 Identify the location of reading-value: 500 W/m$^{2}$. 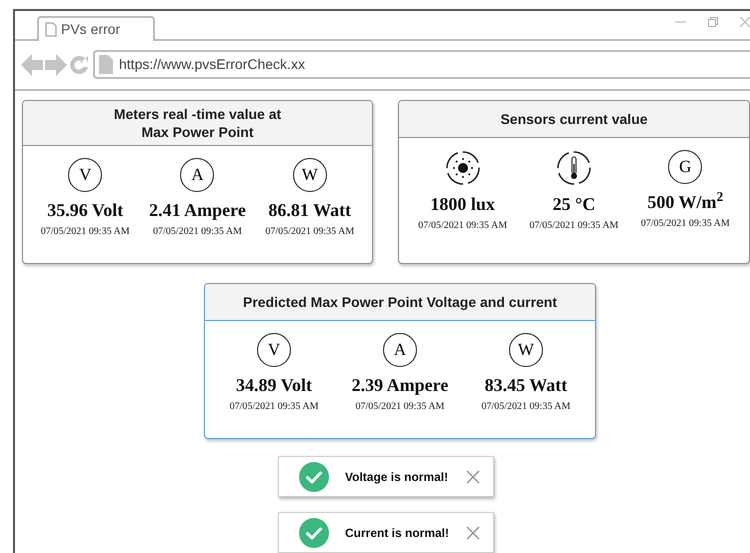
(685, 202).